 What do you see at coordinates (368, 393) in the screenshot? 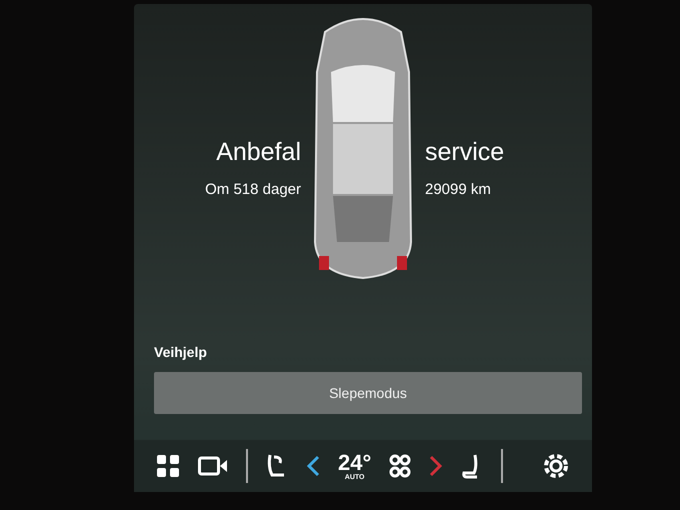
I see `tow-mode-button: Slepemodus` at bounding box center [368, 393].